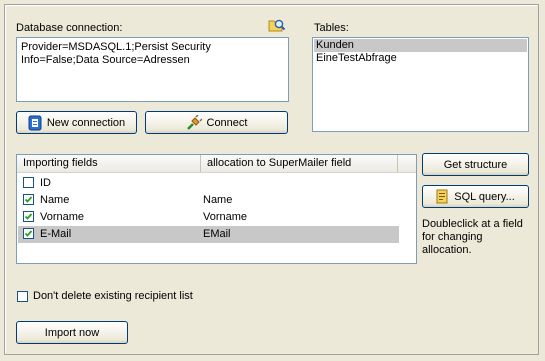 The width and height of the screenshot is (545, 361). What do you see at coordinates (447, 250) in the screenshot?
I see `hint-line: allocation.` at bounding box center [447, 250].